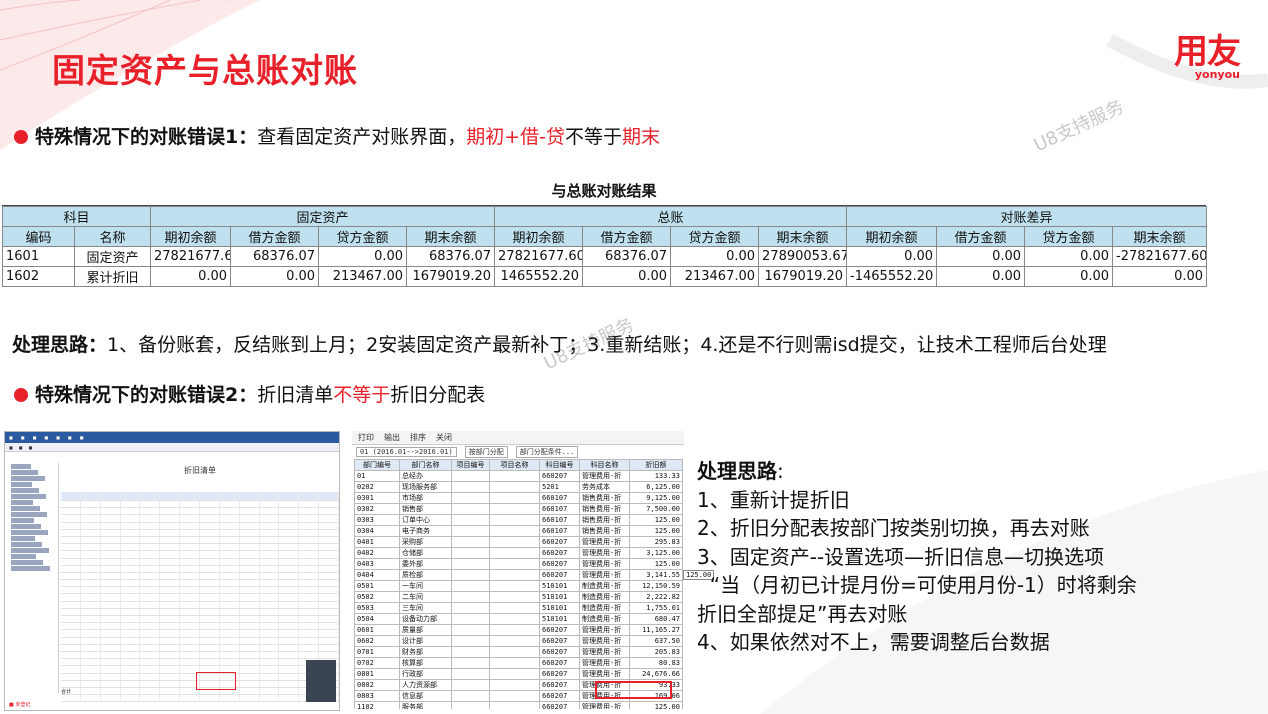 The width and height of the screenshot is (1268, 714). I want to click on toolbar-button: 输出, so click(392, 437).